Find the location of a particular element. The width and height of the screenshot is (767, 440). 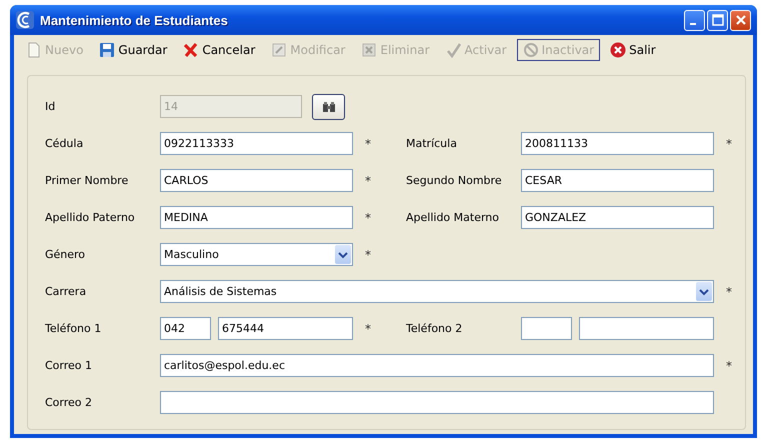

dropdown: Análisis de Sistemas is located at coordinates (437, 291).